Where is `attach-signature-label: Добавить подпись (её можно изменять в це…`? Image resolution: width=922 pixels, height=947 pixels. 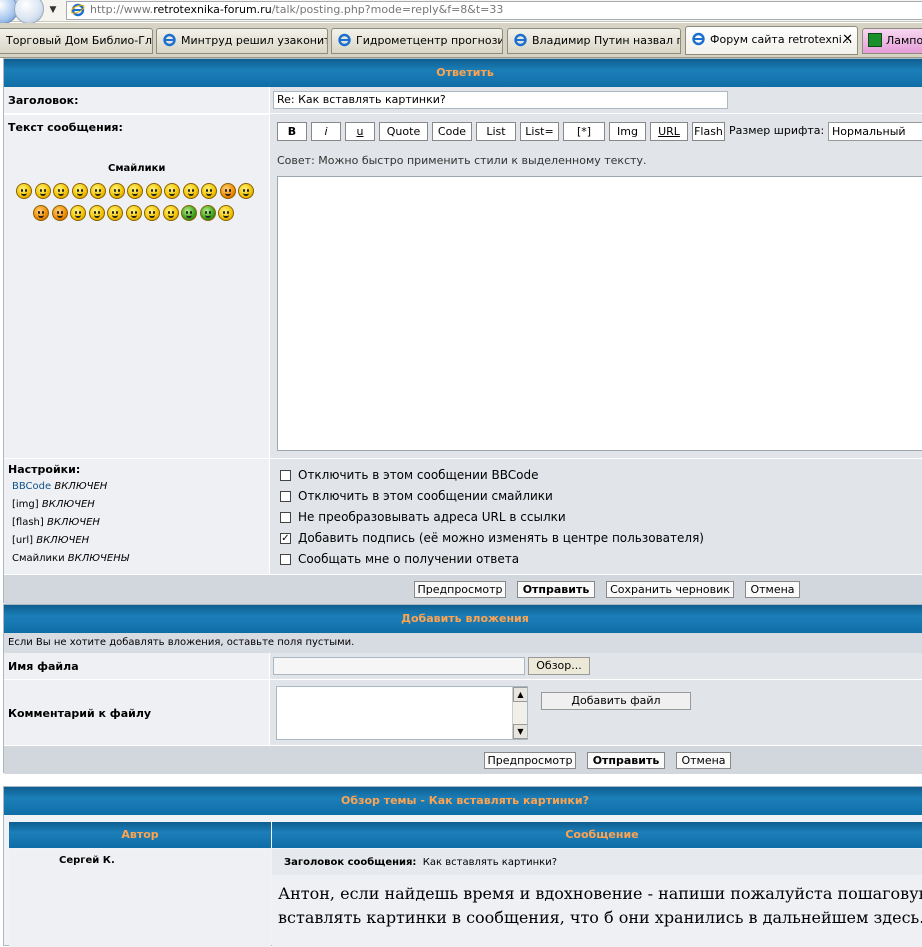 attach-signature-label: Добавить подпись (её можно изменять в це… is located at coordinates (501, 538).